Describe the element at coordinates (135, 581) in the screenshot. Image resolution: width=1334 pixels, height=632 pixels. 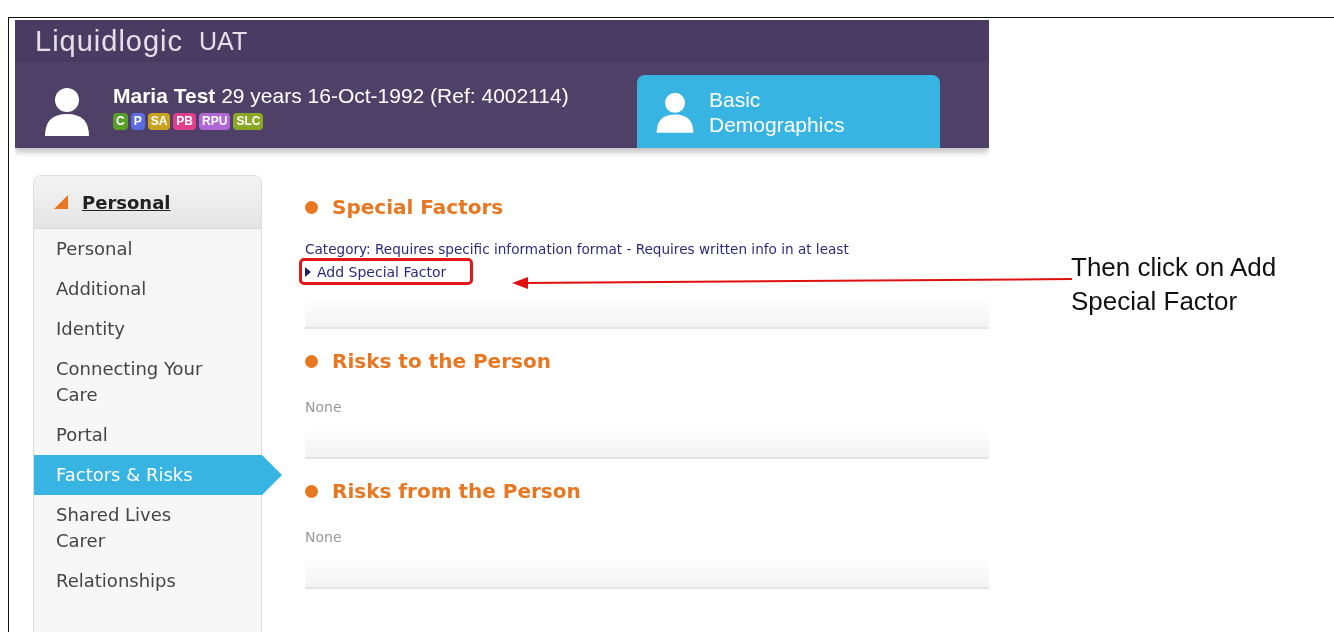
I see `sidebar-item: Relationships` at that location.